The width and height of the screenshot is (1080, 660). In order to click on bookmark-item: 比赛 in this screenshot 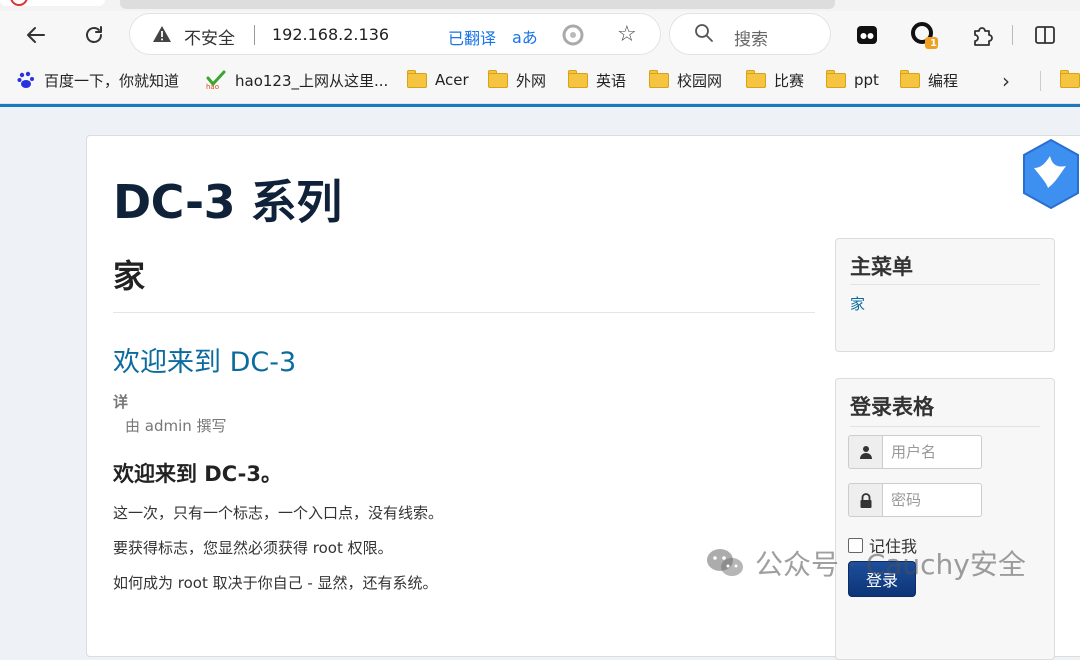, I will do `click(775, 80)`.